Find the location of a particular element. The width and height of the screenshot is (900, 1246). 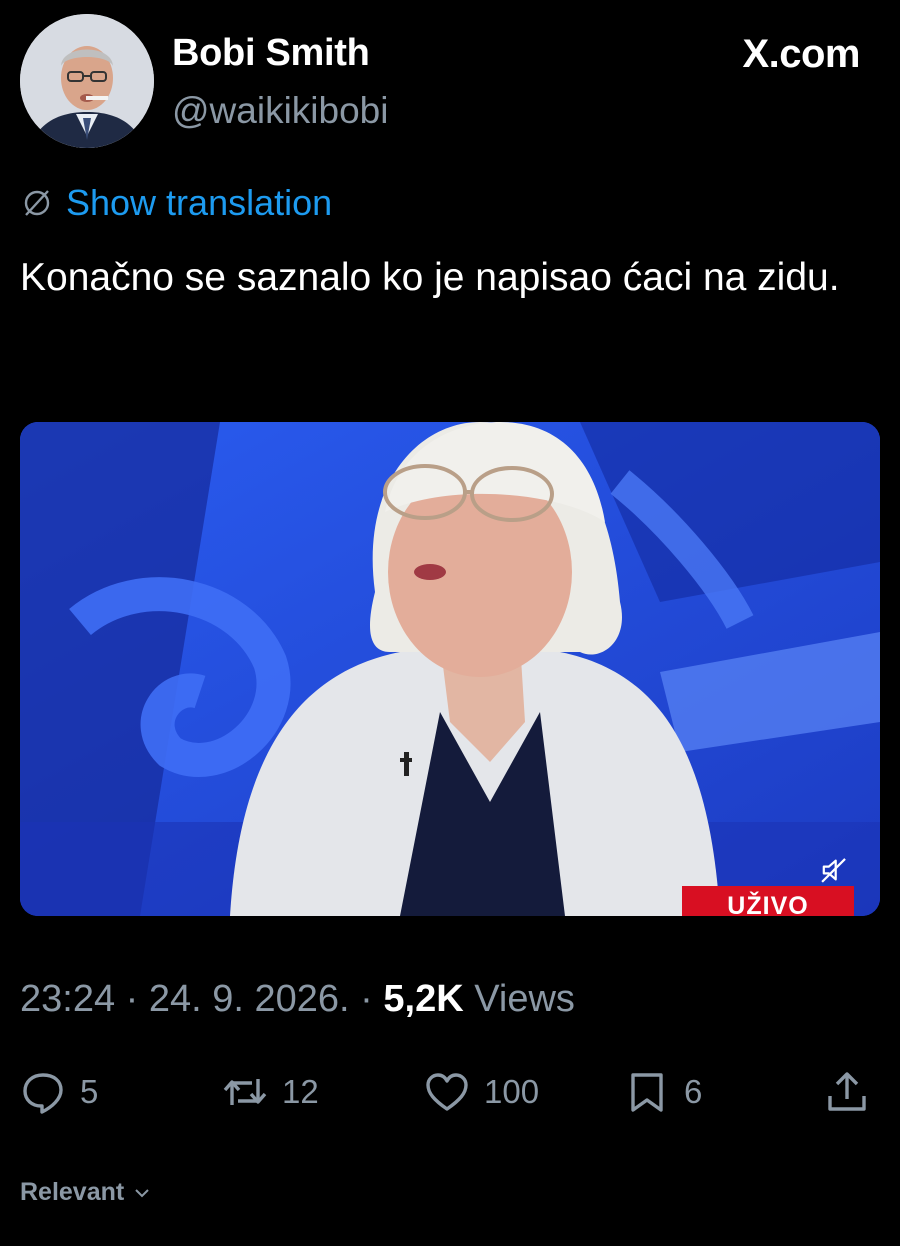

author-display-name: Bobi Smith is located at coordinates (271, 53).